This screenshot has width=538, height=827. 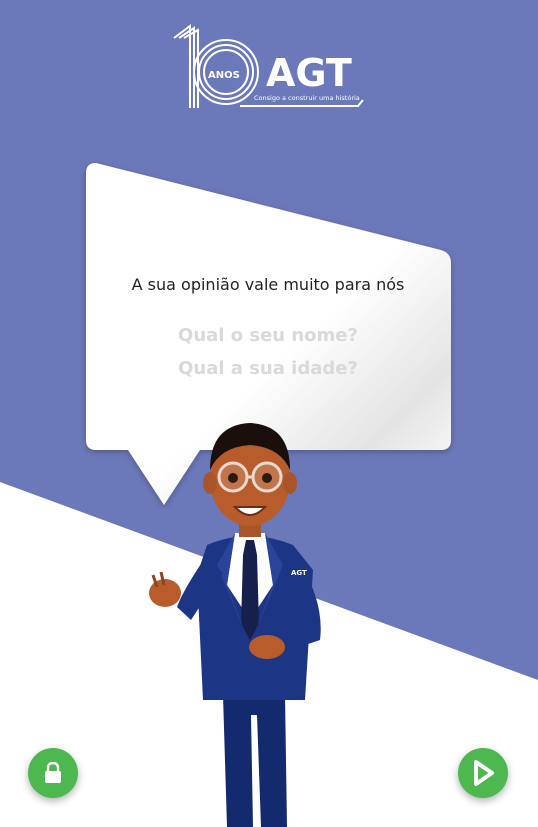 I want to click on question-age: Qual a sua idade?, so click(x=268, y=368).